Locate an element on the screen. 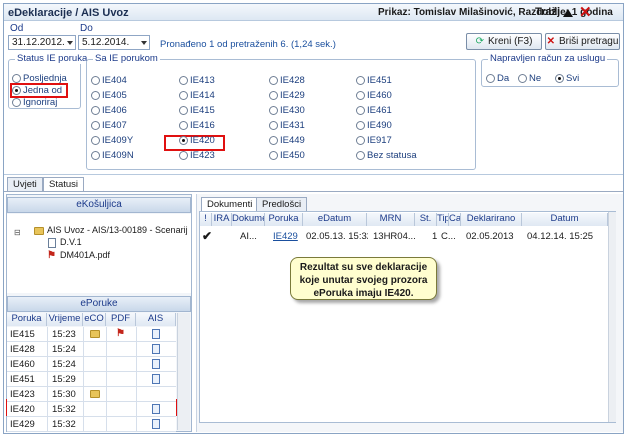 This screenshot has height=440, width=632. ie-option-ie451-circle is located at coordinates (360, 80).